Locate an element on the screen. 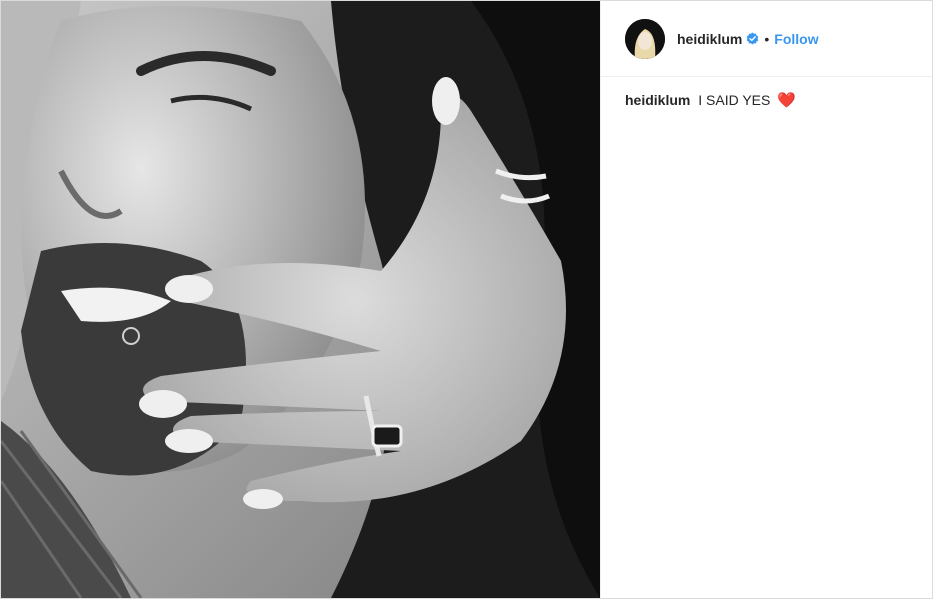 Image resolution: width=933 pixels, height=599 pixels. post-header: heidiklum • Follow is located at coordinates (766, 39).